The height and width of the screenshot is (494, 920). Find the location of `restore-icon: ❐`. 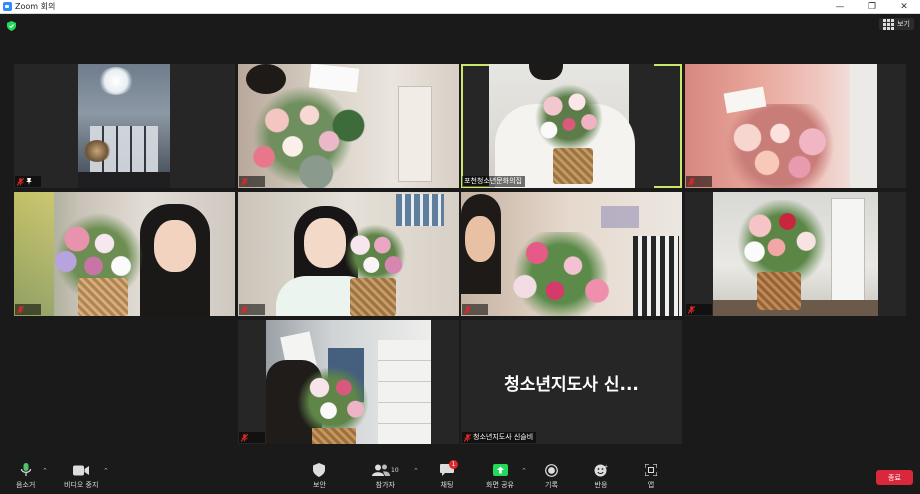

restore-icon: ❐ is located at coordinates (872, 7).